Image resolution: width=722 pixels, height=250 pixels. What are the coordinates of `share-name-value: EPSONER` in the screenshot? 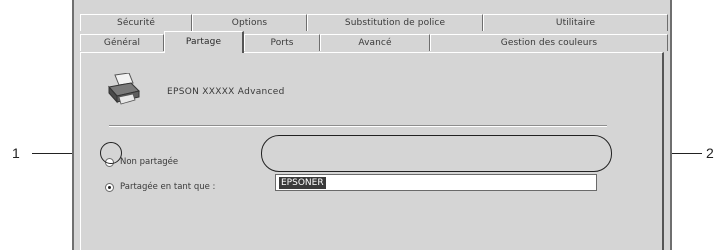 It's located at (302, 182).